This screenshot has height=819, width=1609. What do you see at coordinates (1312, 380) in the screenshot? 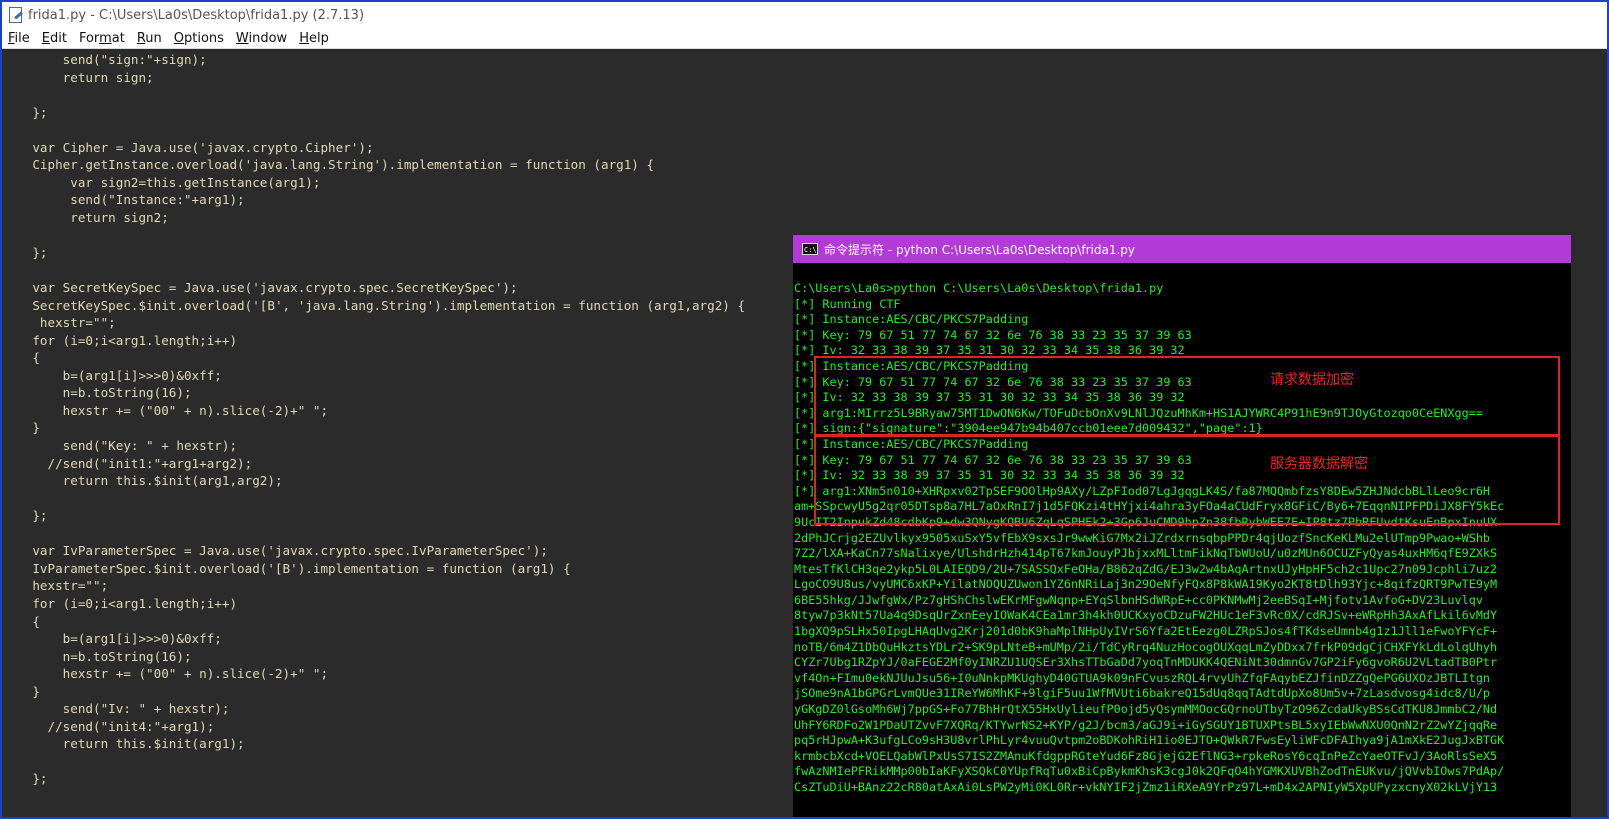
I see `encrypt-annotation: 请求数据加密` at bounding box center [1312, 380].